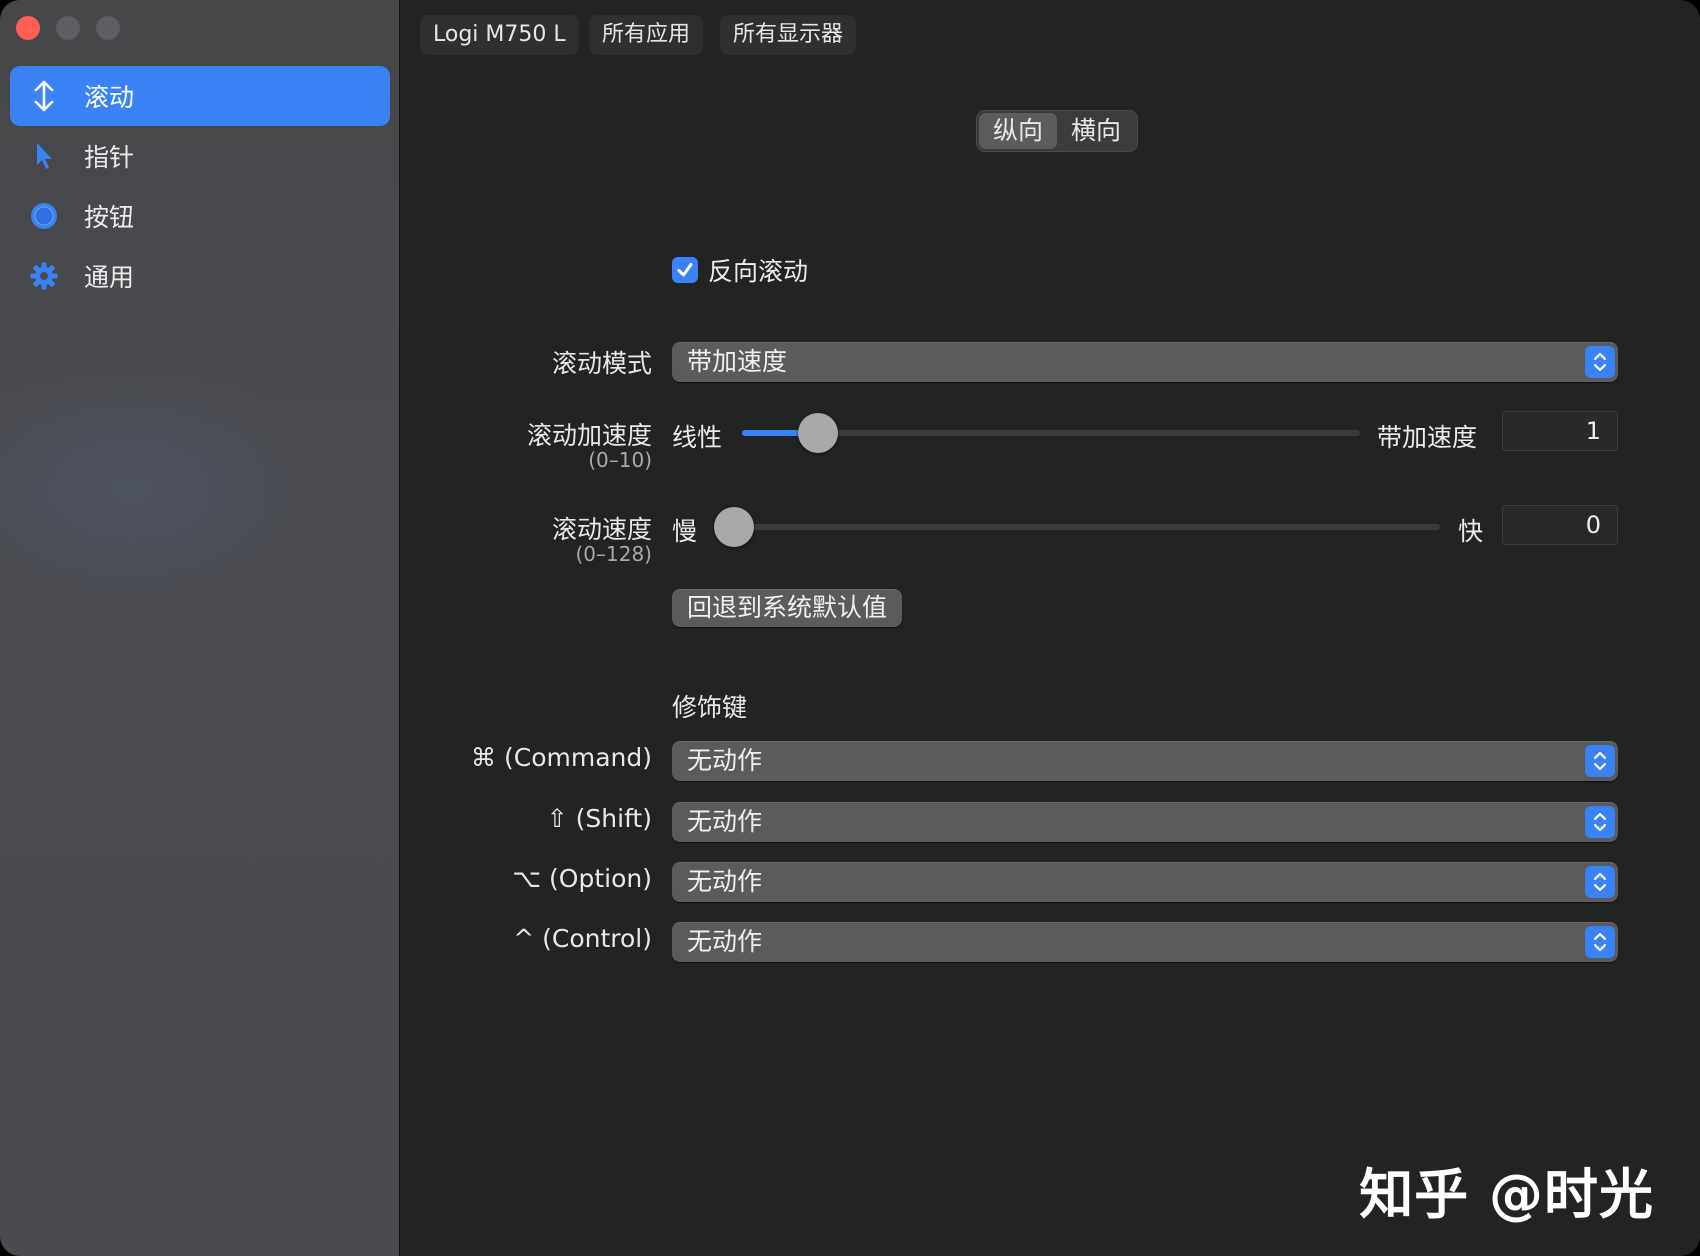  What do you see at coordinates (725, 760) in the screenshot?
I see `modifier-command-value: 无动作` at bounding box center [725, 760].